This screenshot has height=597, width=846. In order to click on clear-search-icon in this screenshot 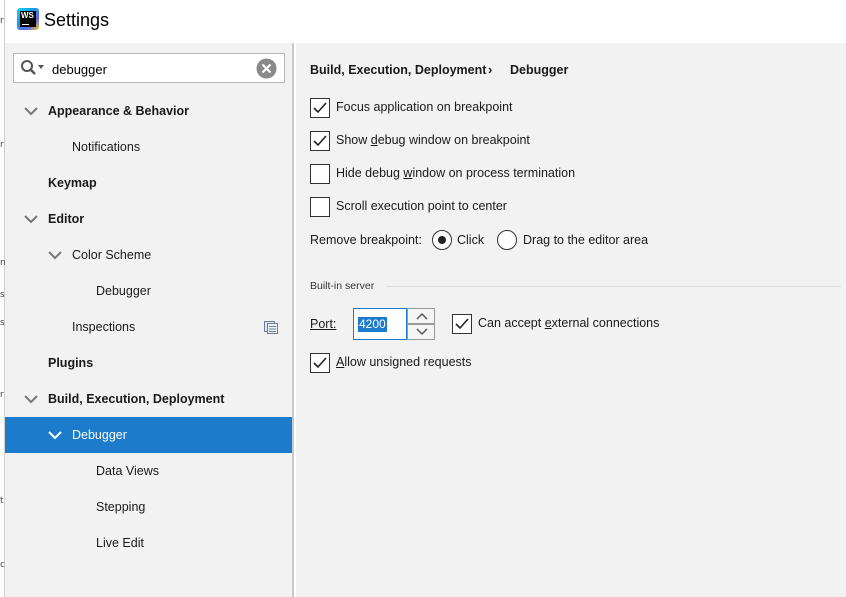, I will do `click(266, 68)`.